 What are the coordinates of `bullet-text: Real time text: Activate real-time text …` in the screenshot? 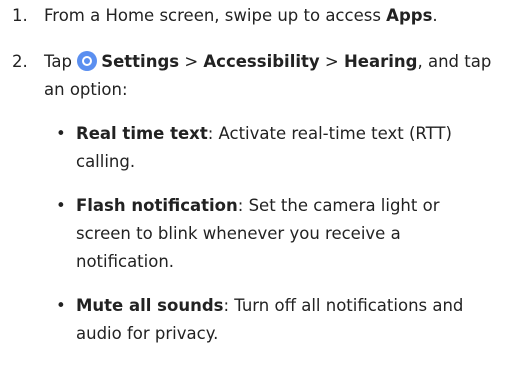 It's located at (293, 148).